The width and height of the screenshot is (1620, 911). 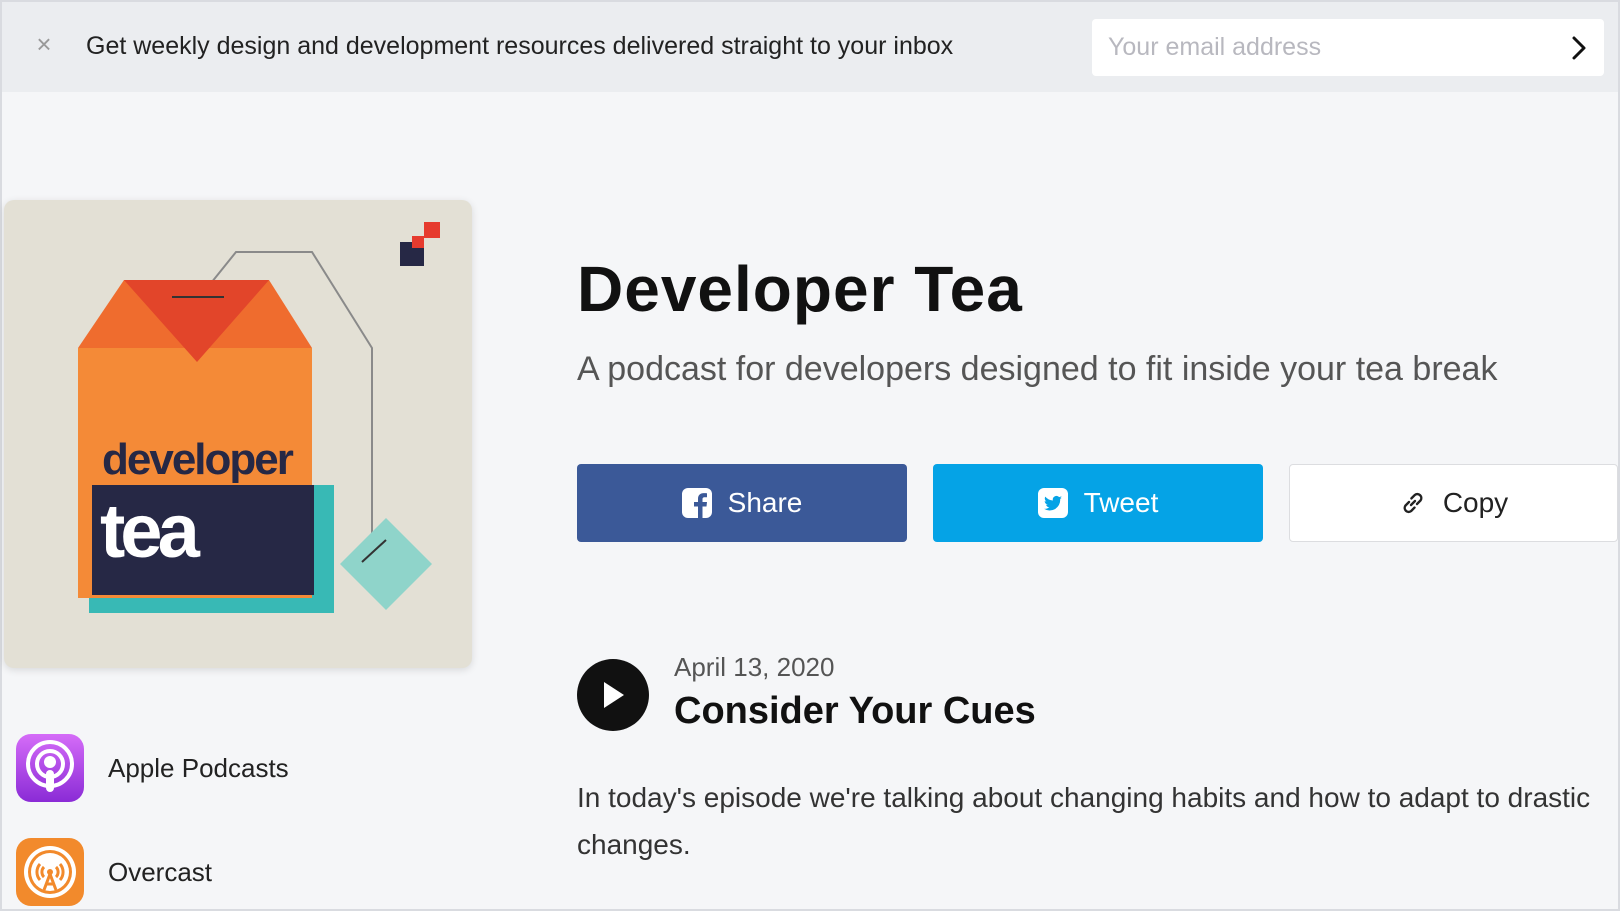 I want to click on tweet-label: Tweet, so click(x=1121, y=502).